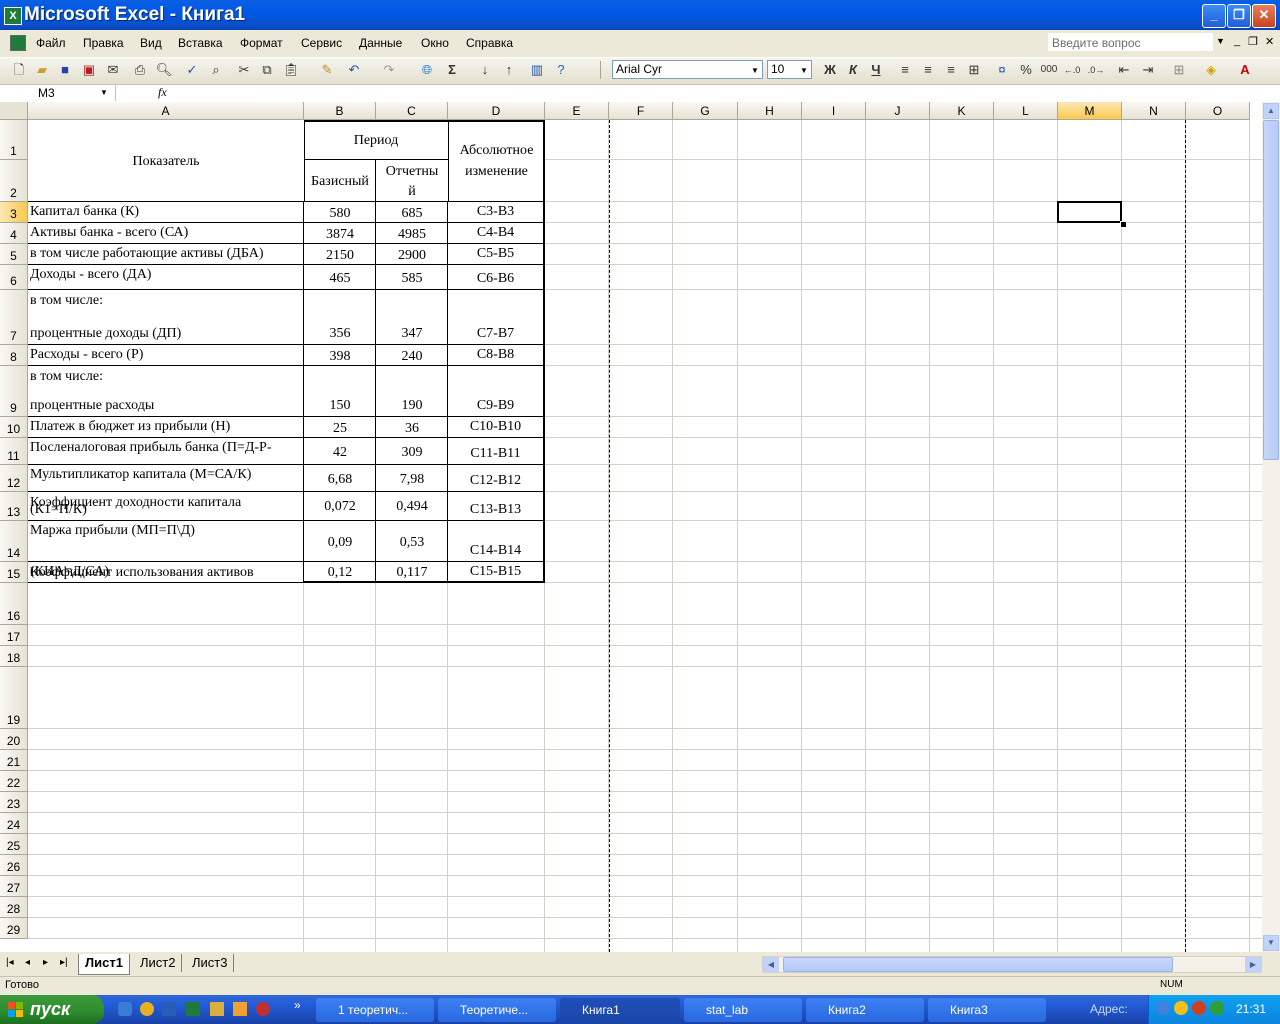  What do you see at coordinates (263, 1009) in the screenshot?
I see `quicklaunch-opera-icon` at bounding box center [263, 1009].